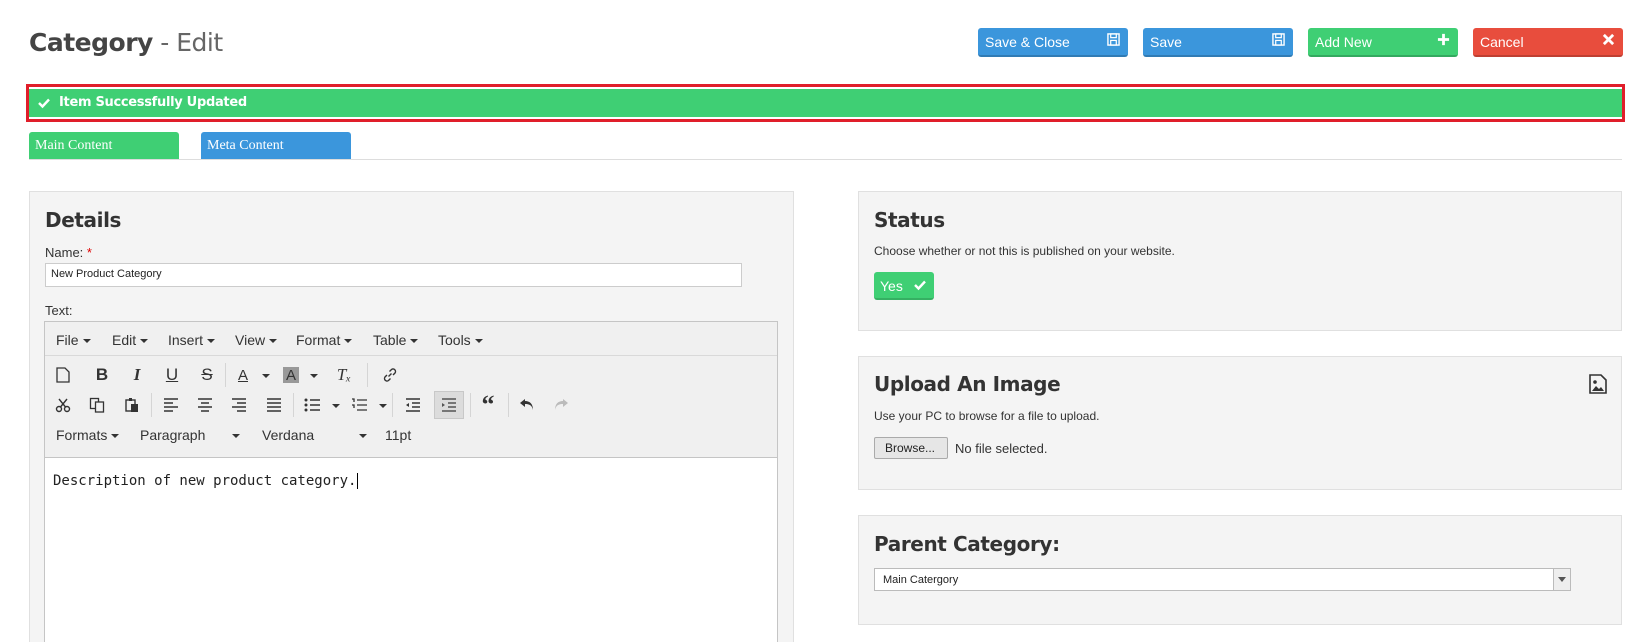 The image size is (1633, 642). I want to click on redo-icon, so click(561, 405).